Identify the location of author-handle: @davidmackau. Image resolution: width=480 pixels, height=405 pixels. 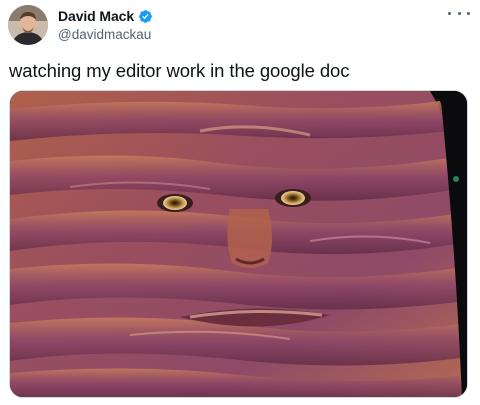
(105, 34).